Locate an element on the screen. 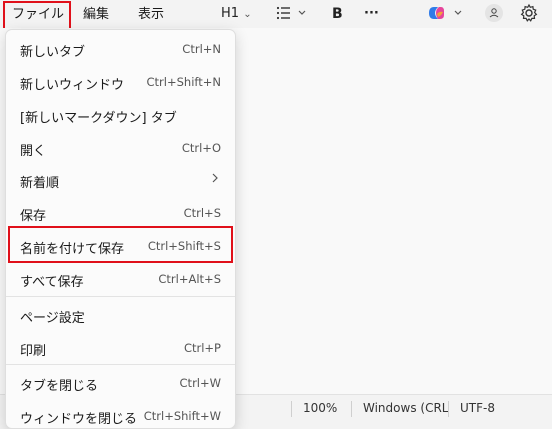 The height and width of the screenshot is (429, 552). file-menu-highlight is located at coordinates (37, 15).